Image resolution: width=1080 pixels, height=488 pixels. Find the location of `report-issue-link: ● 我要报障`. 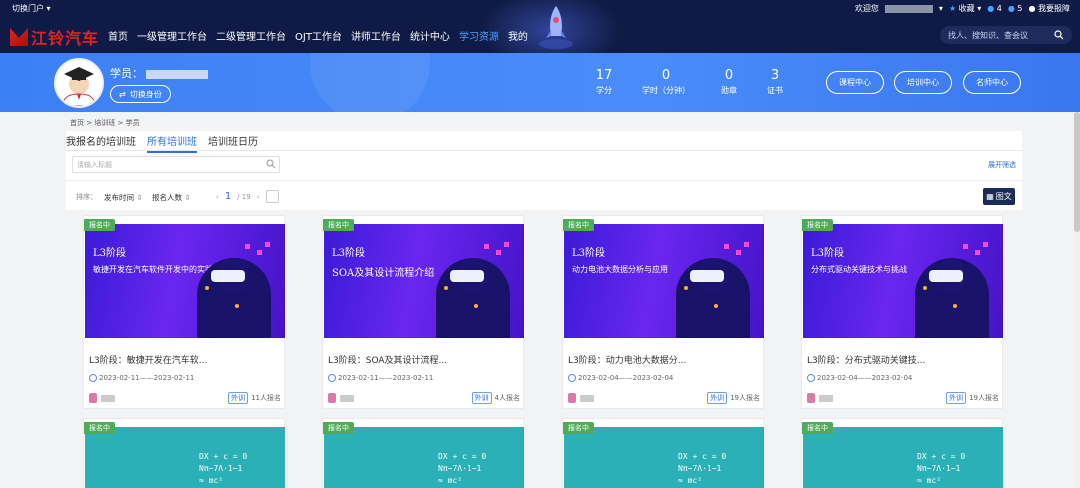

report-issue-link: ● 我要报障 is located at coordinates (1049, 8).